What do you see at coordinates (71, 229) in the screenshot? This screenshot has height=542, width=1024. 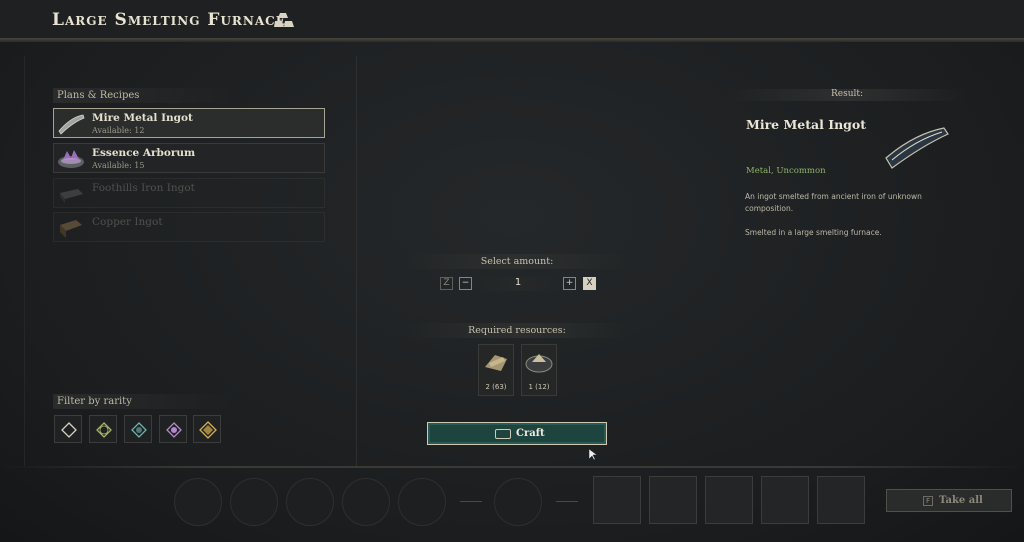 I see `copper-ingot-icon` at bounding box center [71, 229].